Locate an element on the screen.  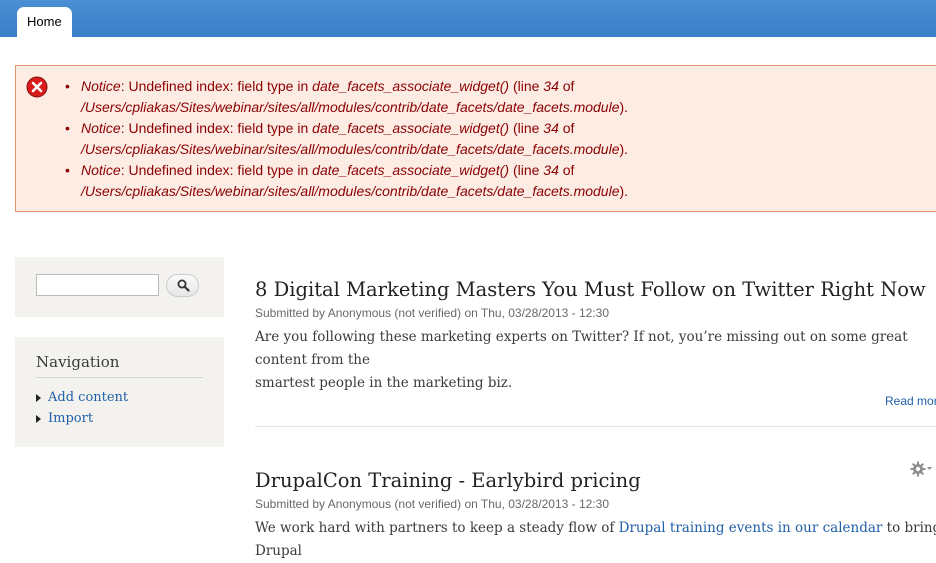
tab-home: Home is located at coordinates (44, 22).